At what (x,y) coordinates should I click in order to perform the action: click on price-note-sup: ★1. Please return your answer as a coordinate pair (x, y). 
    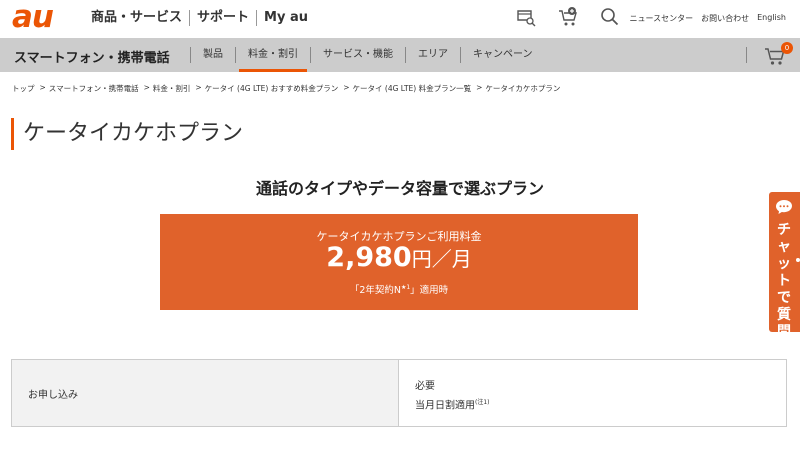
    Looking at the image, I should click on (405, 287).